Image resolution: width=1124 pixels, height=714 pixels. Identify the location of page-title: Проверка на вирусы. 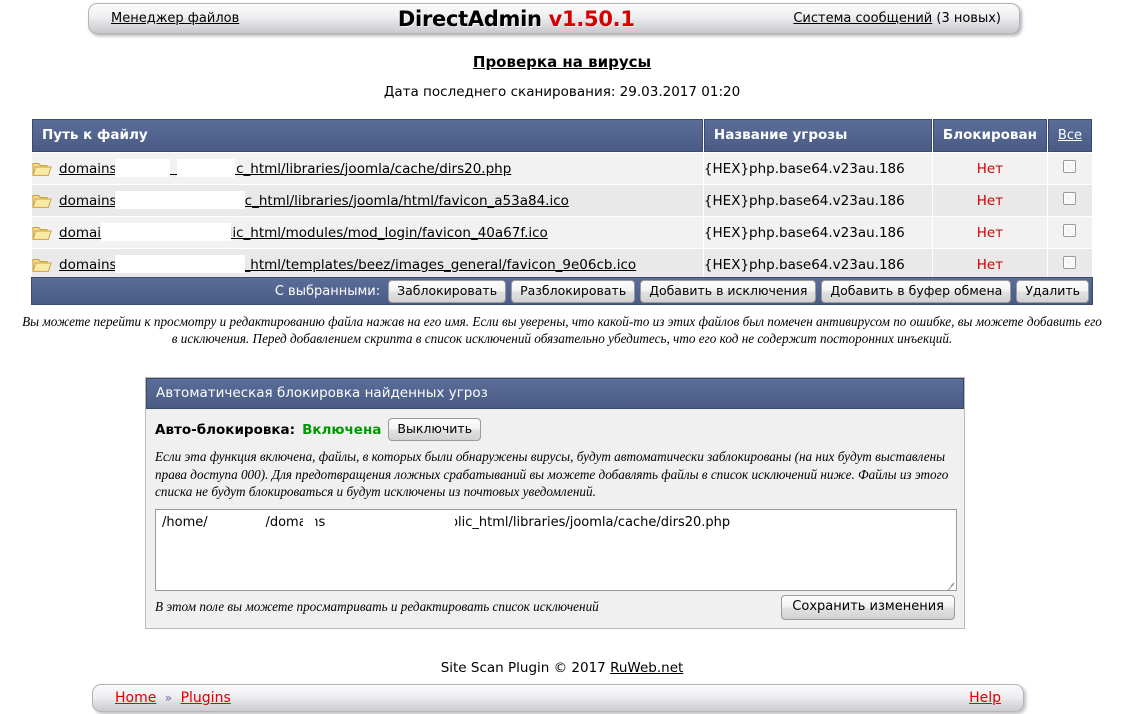
(562, 62).